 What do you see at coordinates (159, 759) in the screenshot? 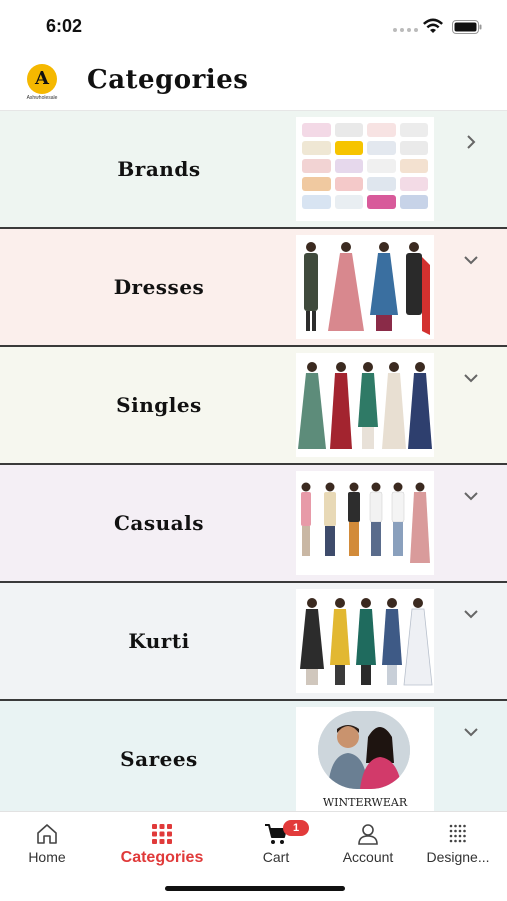
I see `category-label: Sarees` at bounding box center [159, 759].